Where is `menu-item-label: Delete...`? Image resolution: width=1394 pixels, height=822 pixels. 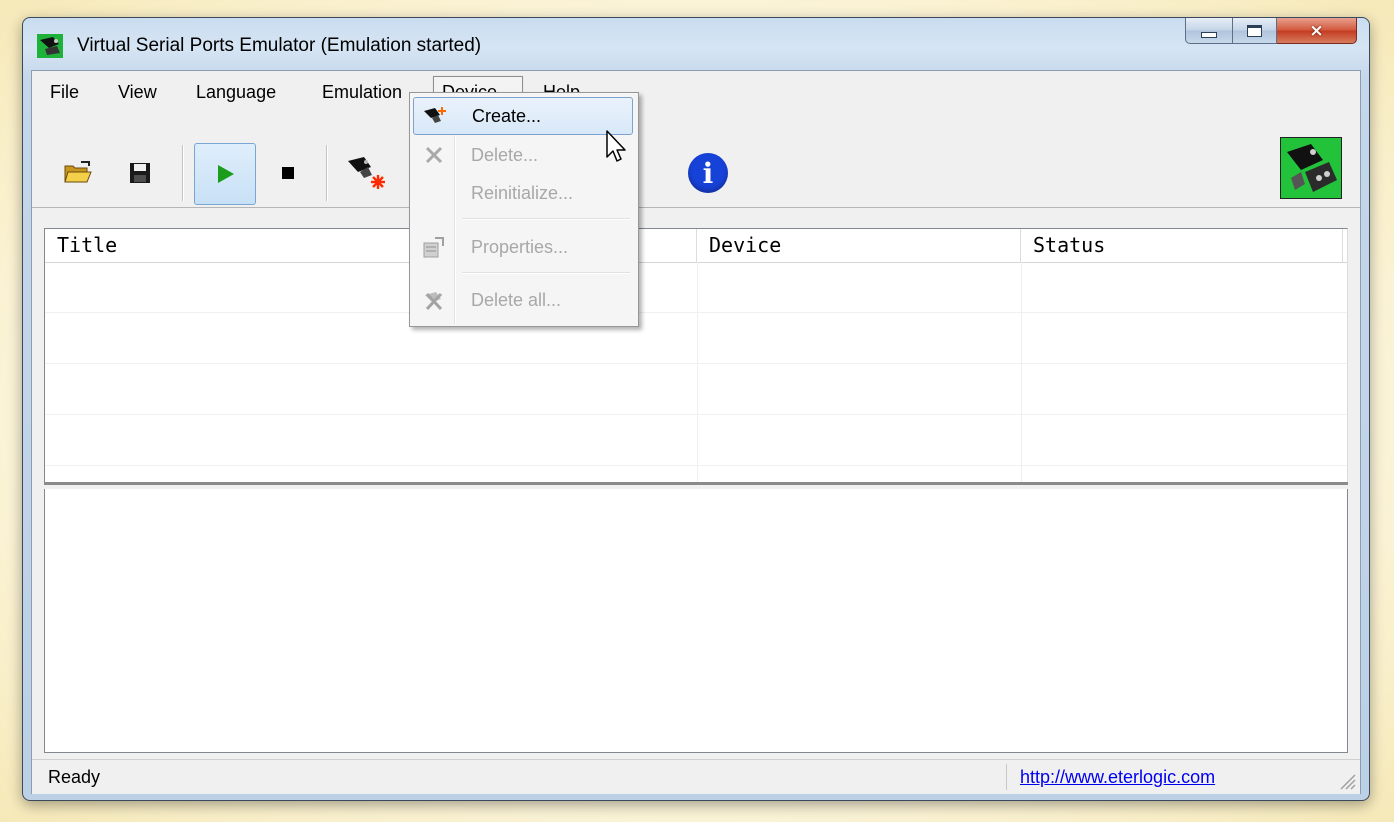 menu-item-label: Delete... is located at coordinates (505, 155).